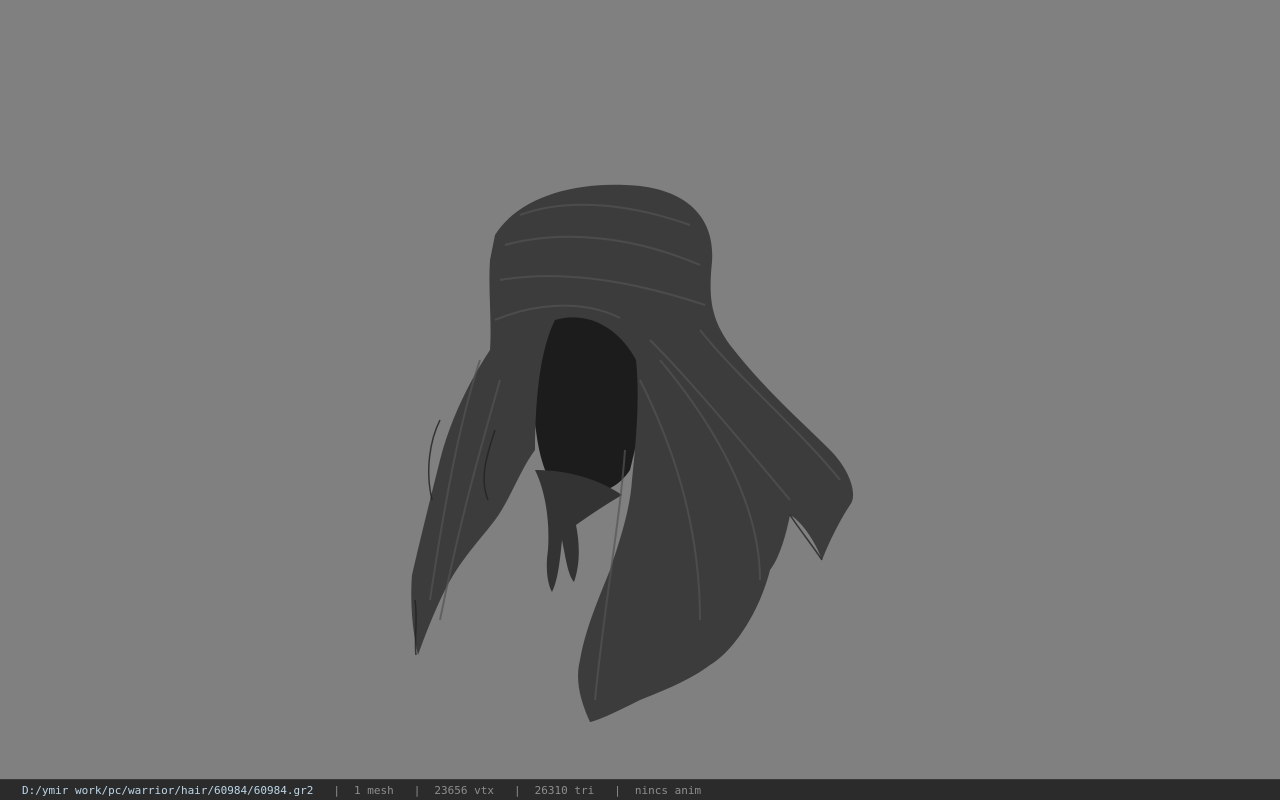 The image size is (1280, 800). What do you see at coordinates (564, 790) in the screenshot?
I see `triangle-count-text: 26310 tri` at bounding box center [564, 790].